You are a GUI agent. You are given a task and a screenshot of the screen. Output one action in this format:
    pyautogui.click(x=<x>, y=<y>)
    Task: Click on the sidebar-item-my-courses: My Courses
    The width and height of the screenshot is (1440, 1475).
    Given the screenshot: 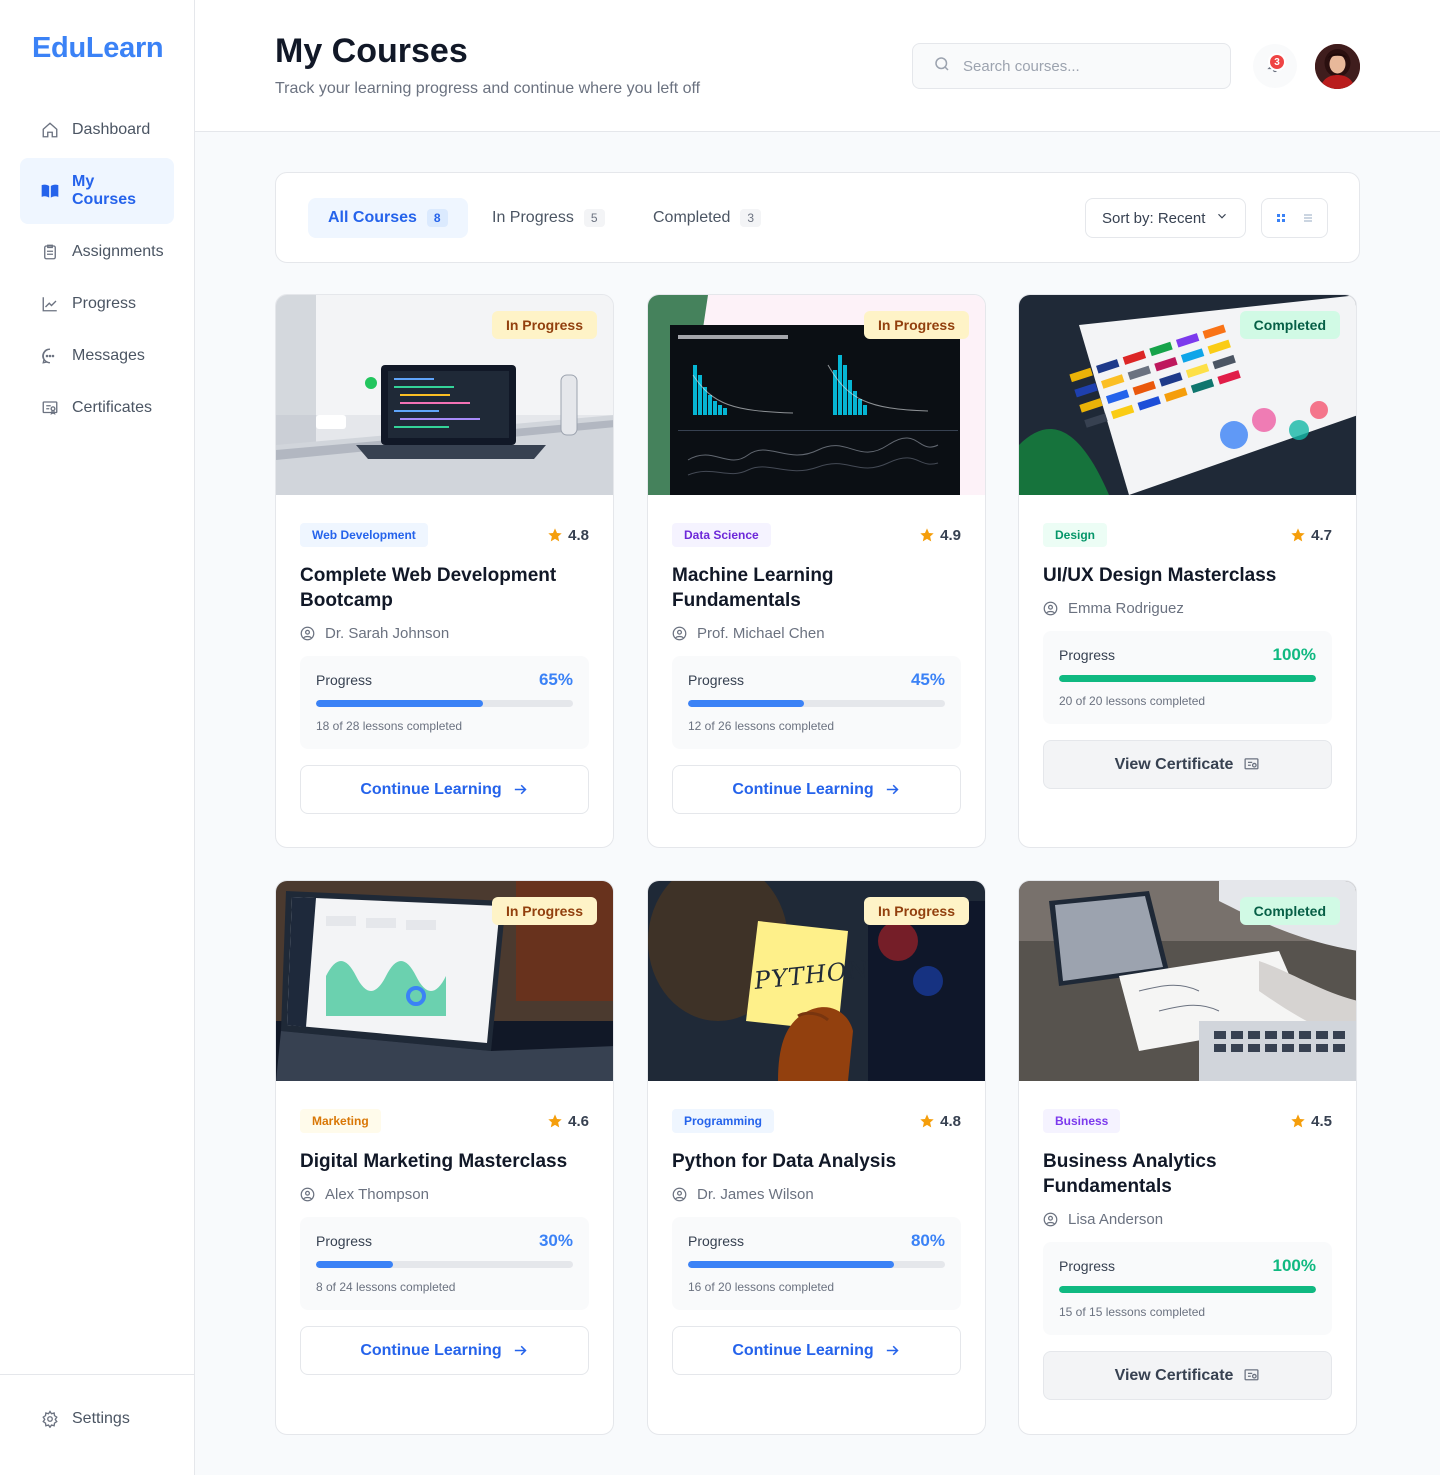 What is the action you would take?
    pyautogui.click(x=97, y=191)
    